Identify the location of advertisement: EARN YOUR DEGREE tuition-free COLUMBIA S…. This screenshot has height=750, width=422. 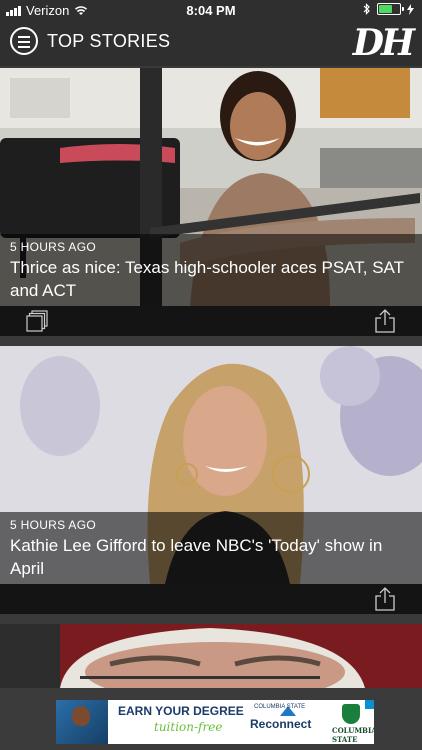
(215, 722).